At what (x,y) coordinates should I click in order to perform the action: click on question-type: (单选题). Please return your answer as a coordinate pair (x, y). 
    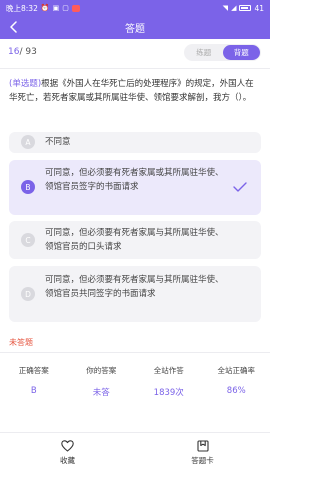
    Looking at the image, I should click on (25, 84).